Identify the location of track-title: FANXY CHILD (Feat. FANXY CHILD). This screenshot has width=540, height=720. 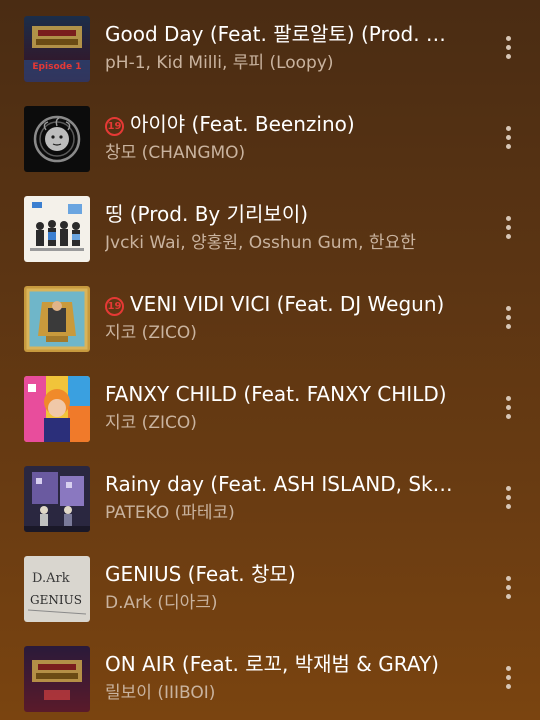
(280, 394).